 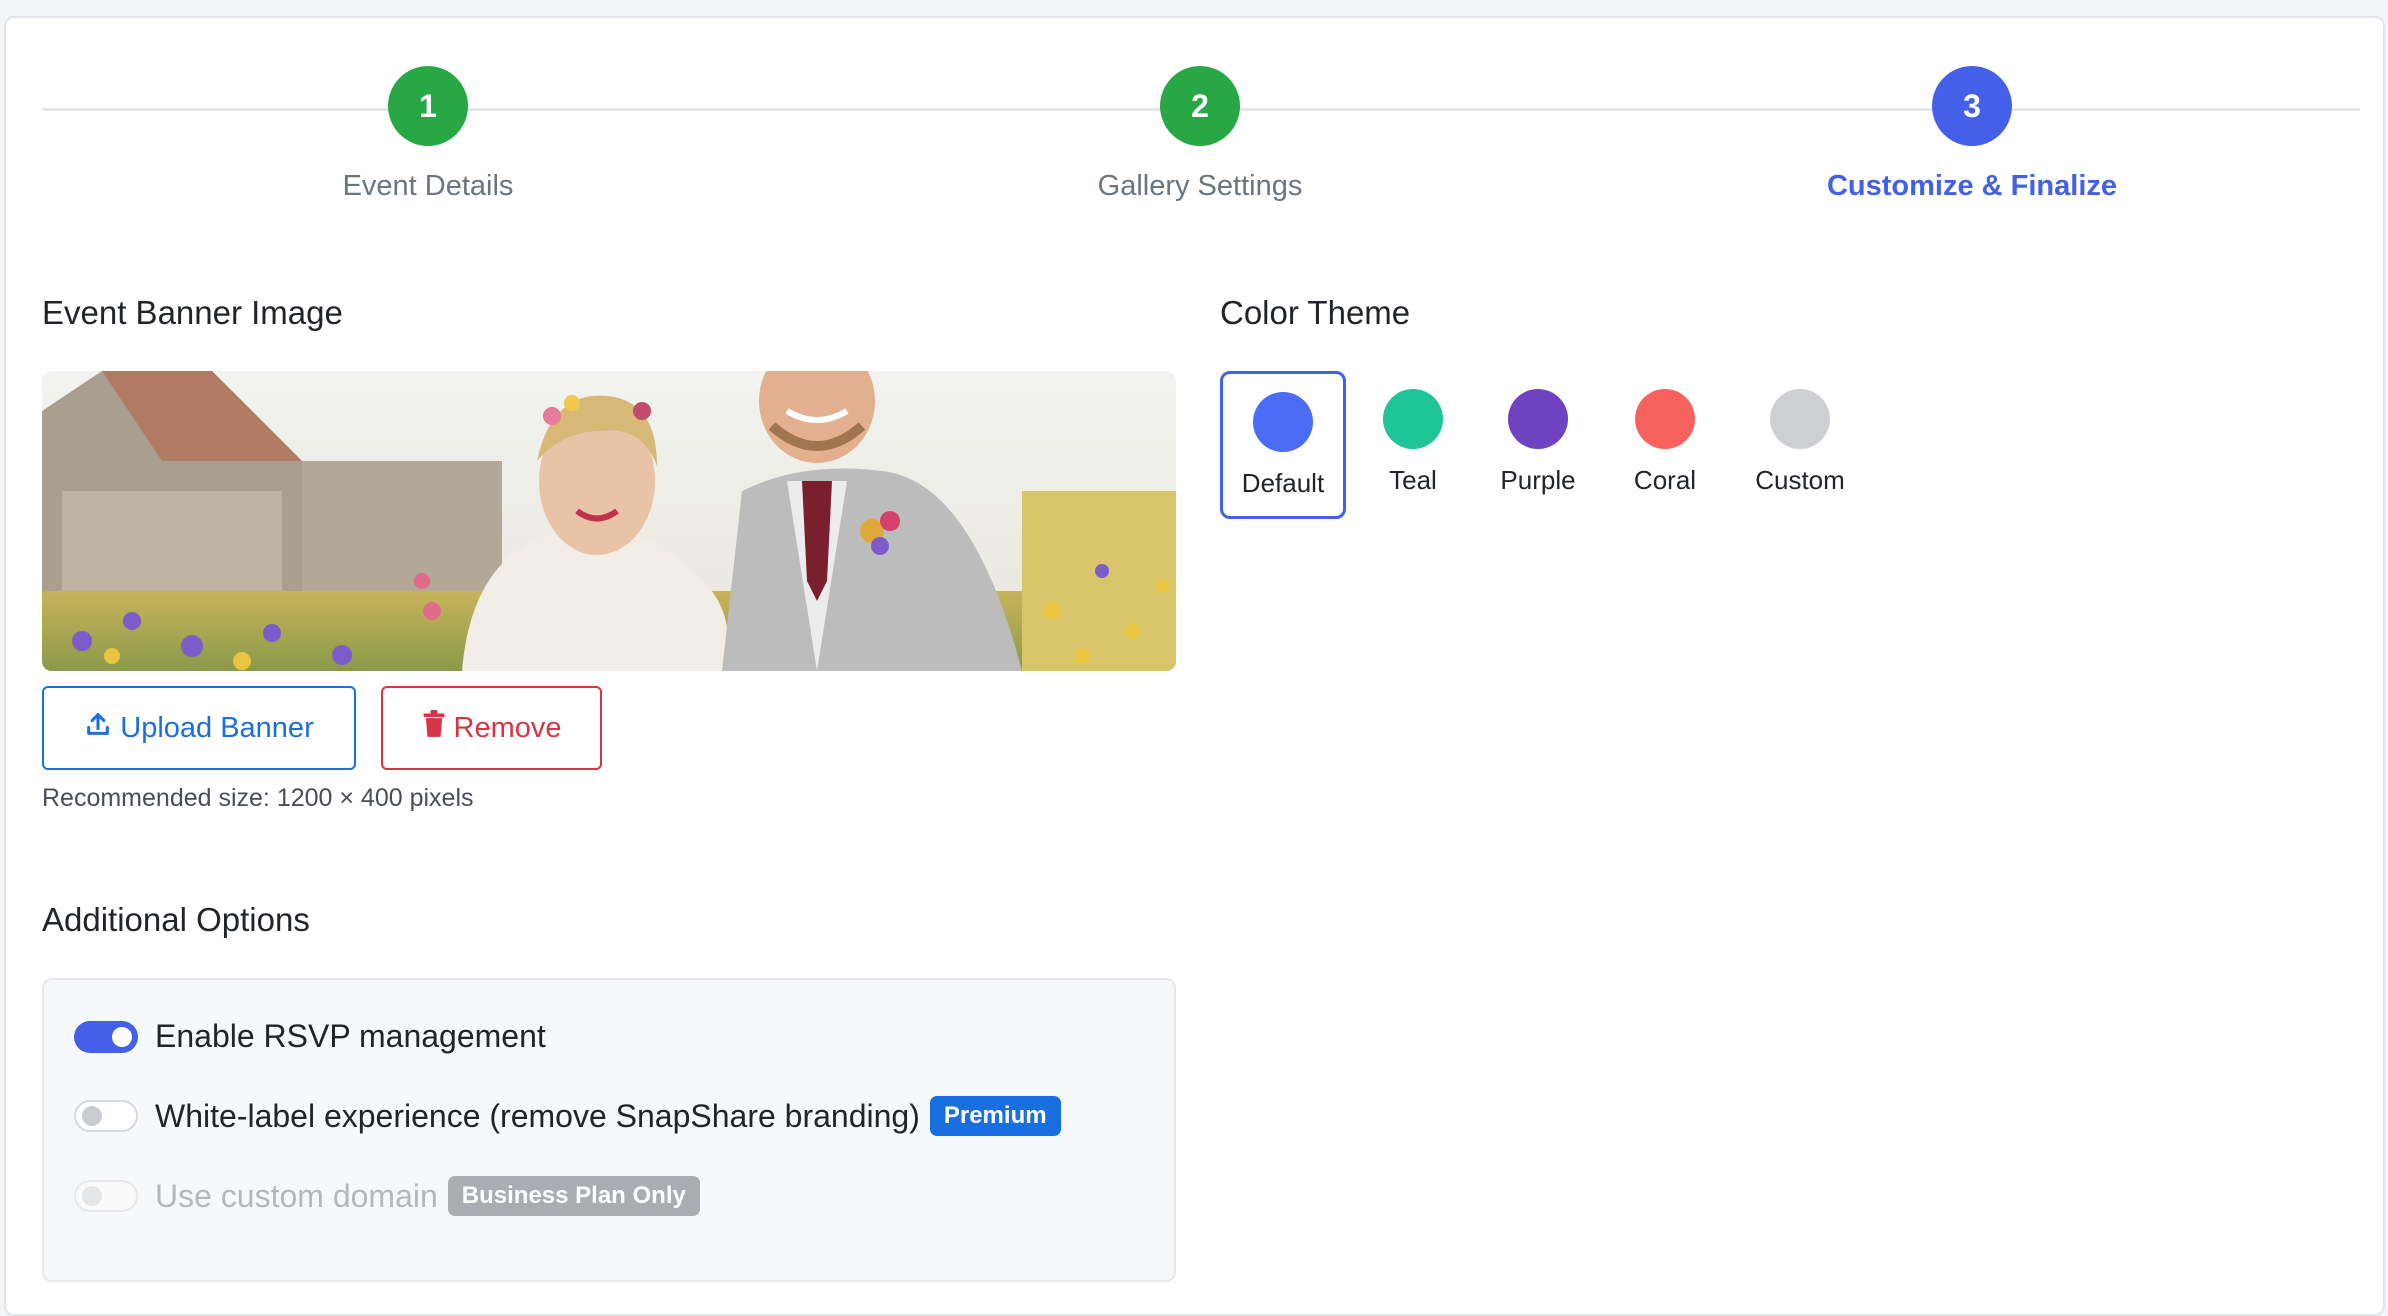 What do you see at coordinates (1283, 483) in the screenshot?
I see `theme-option-label: Default` at bounding box center [1283, 483].